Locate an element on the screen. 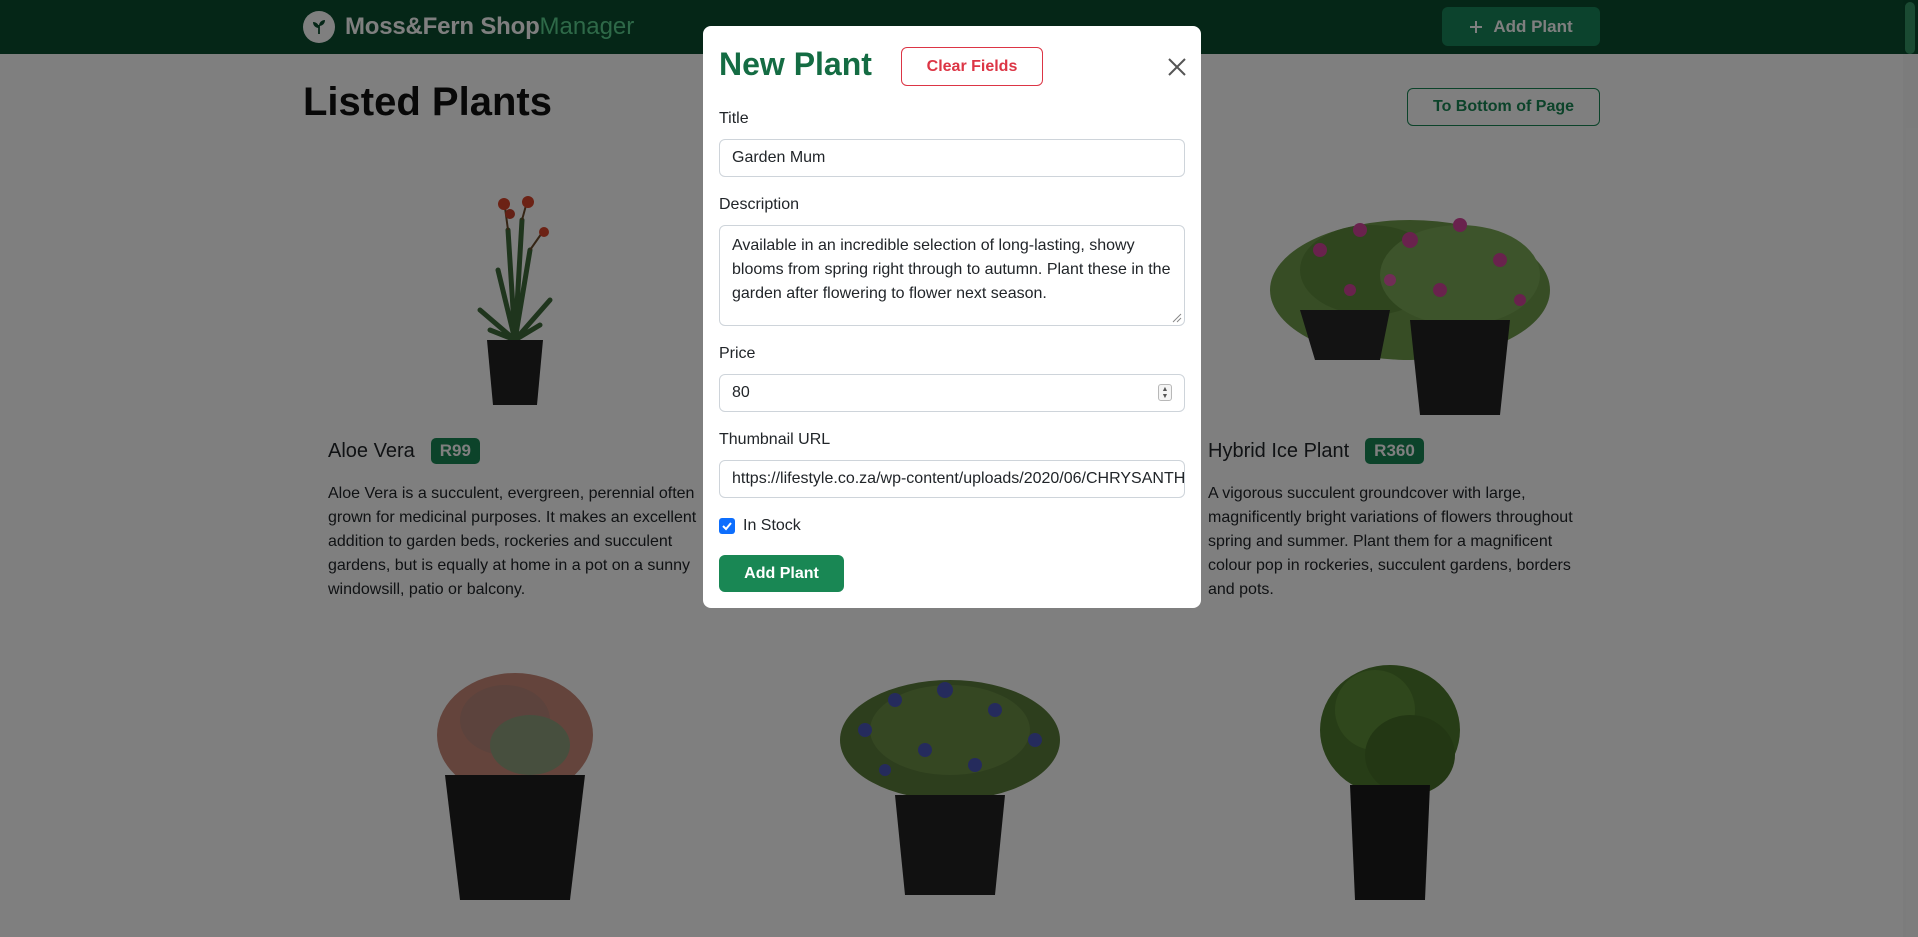  scrollbar is located at coordinates (1910, 468).